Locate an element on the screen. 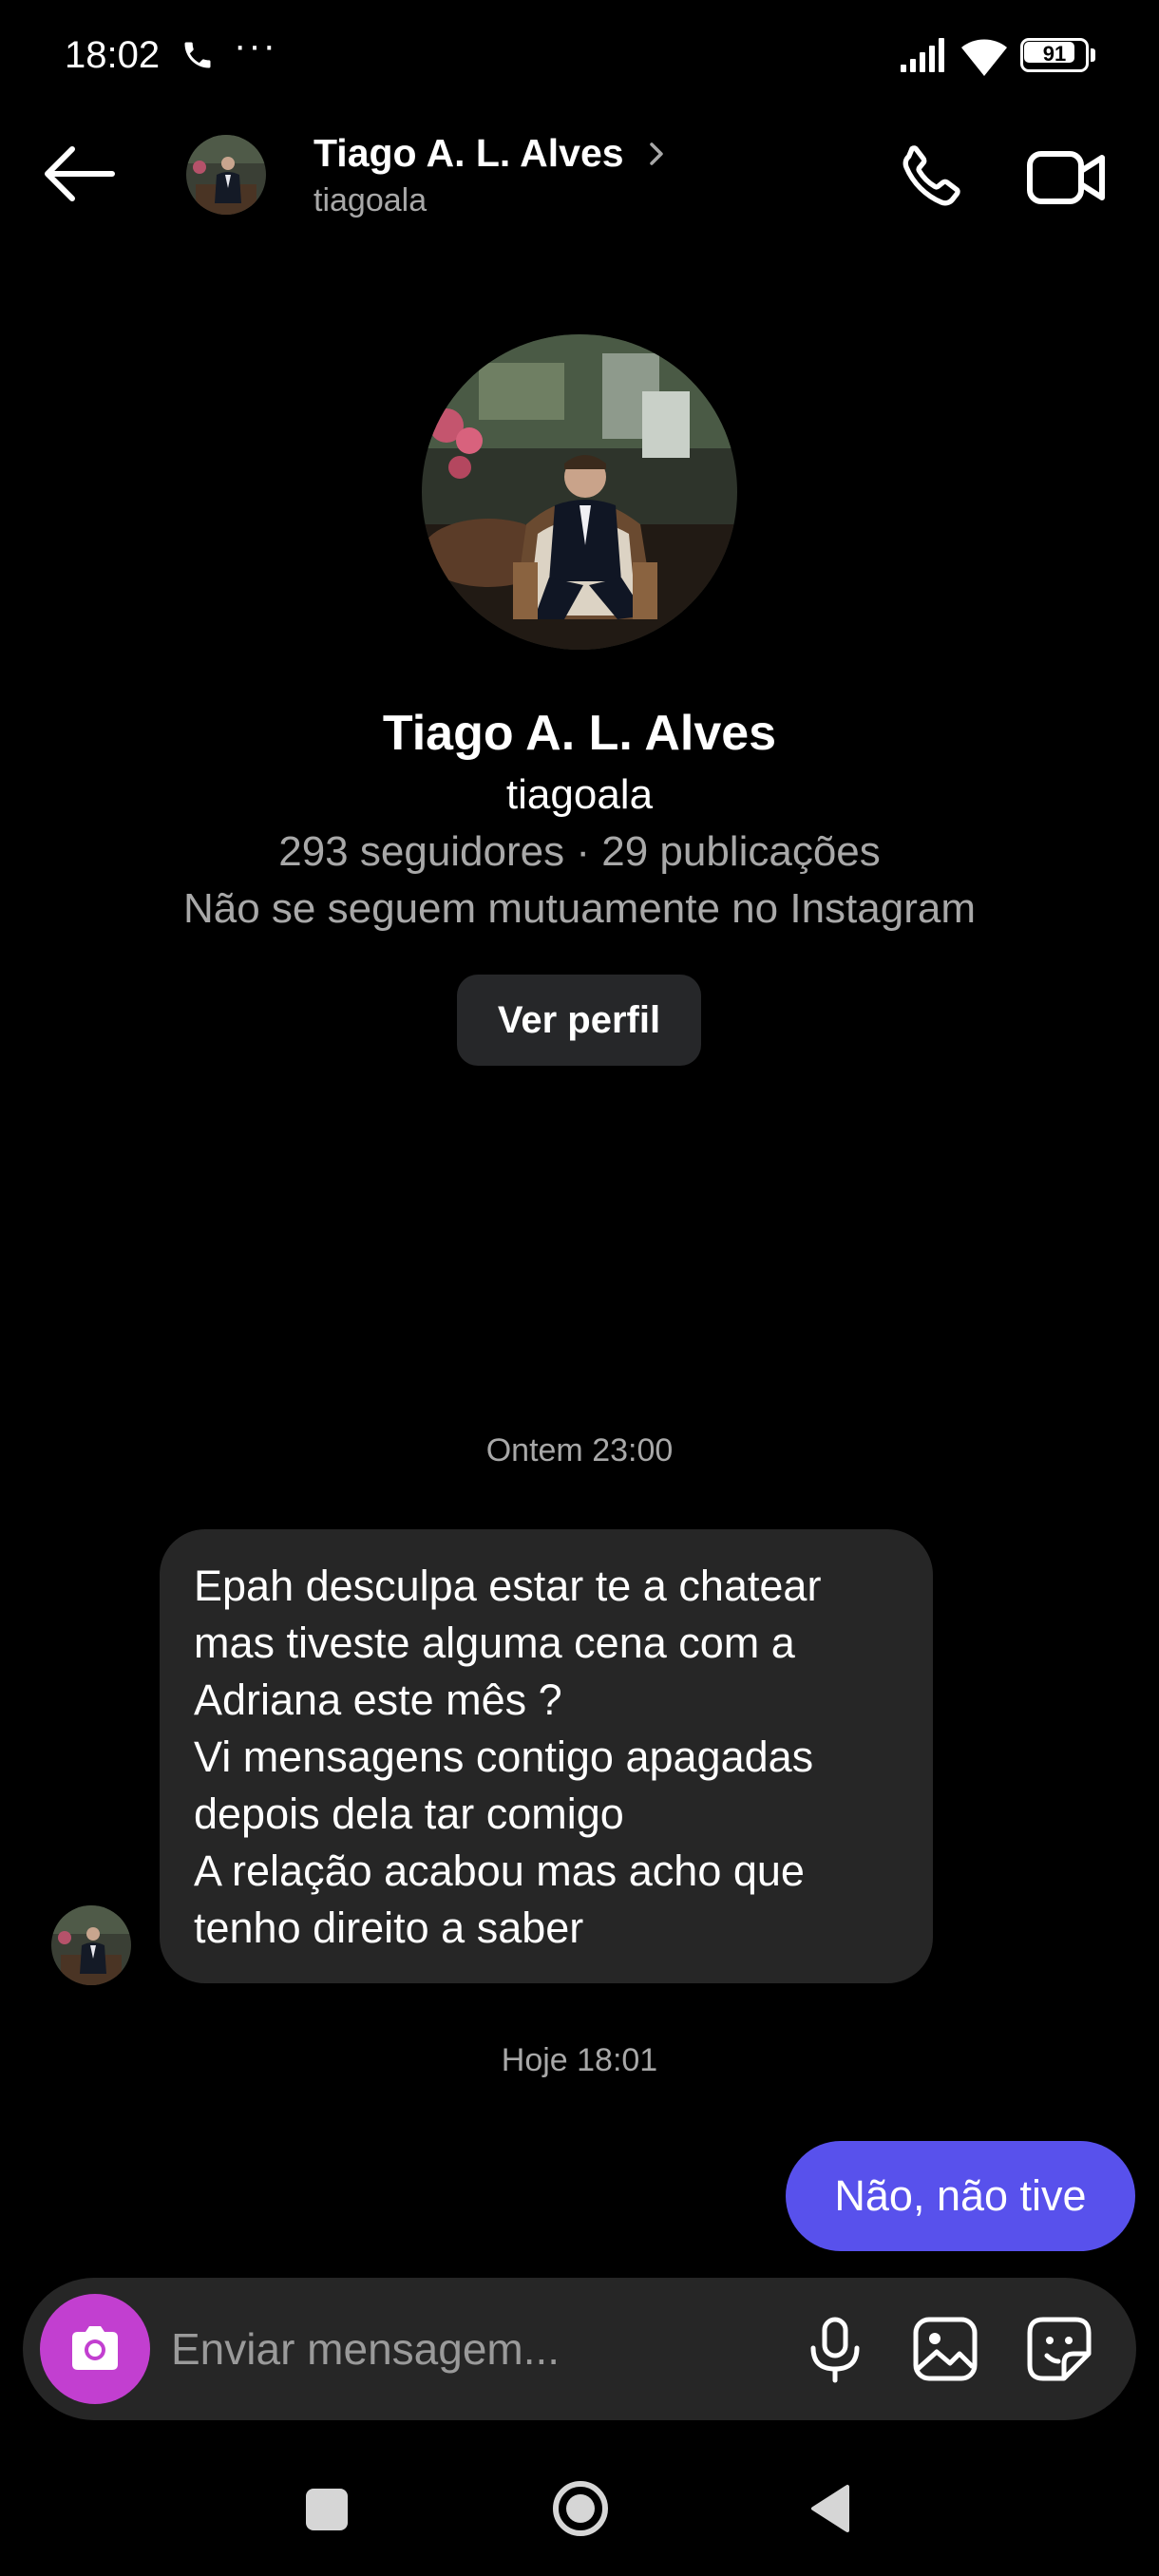  sticker-icon is located at coordinates (1059, 2349).